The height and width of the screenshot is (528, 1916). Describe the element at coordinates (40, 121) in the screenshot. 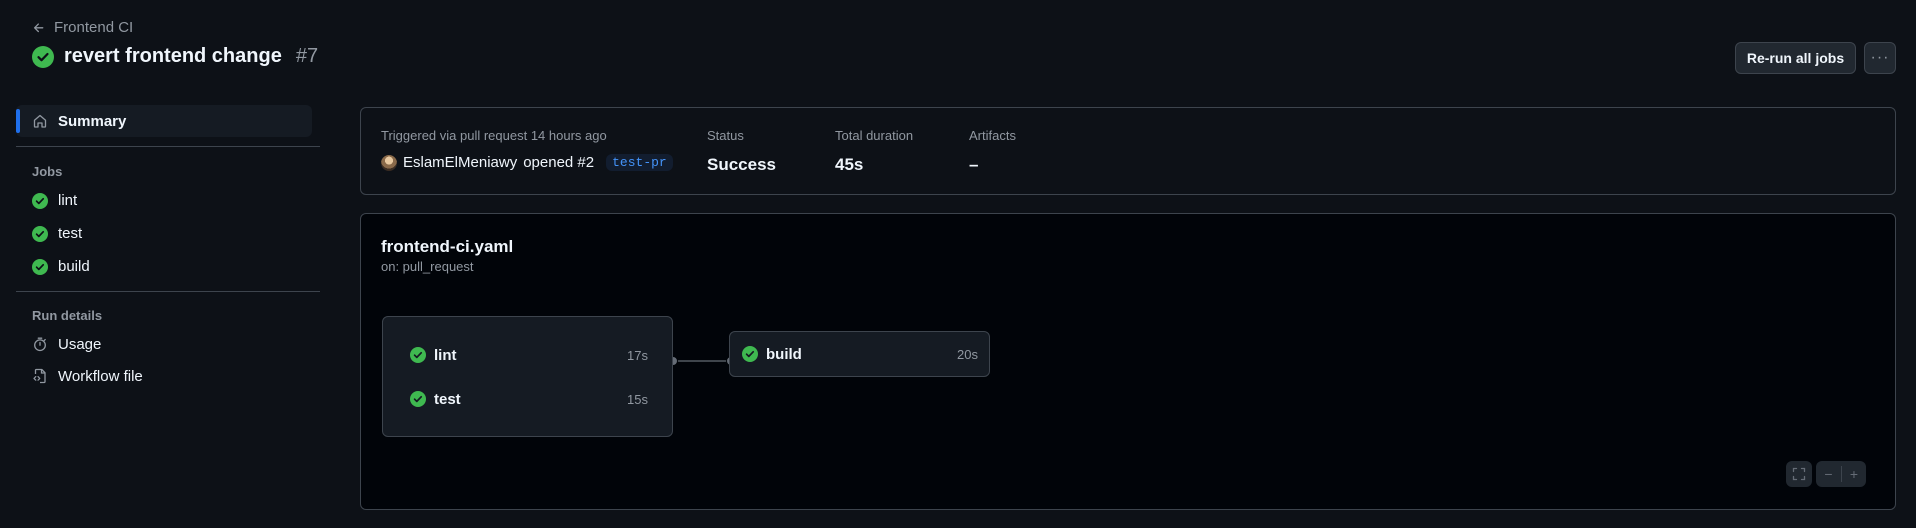

I see `home-icon` at that location.